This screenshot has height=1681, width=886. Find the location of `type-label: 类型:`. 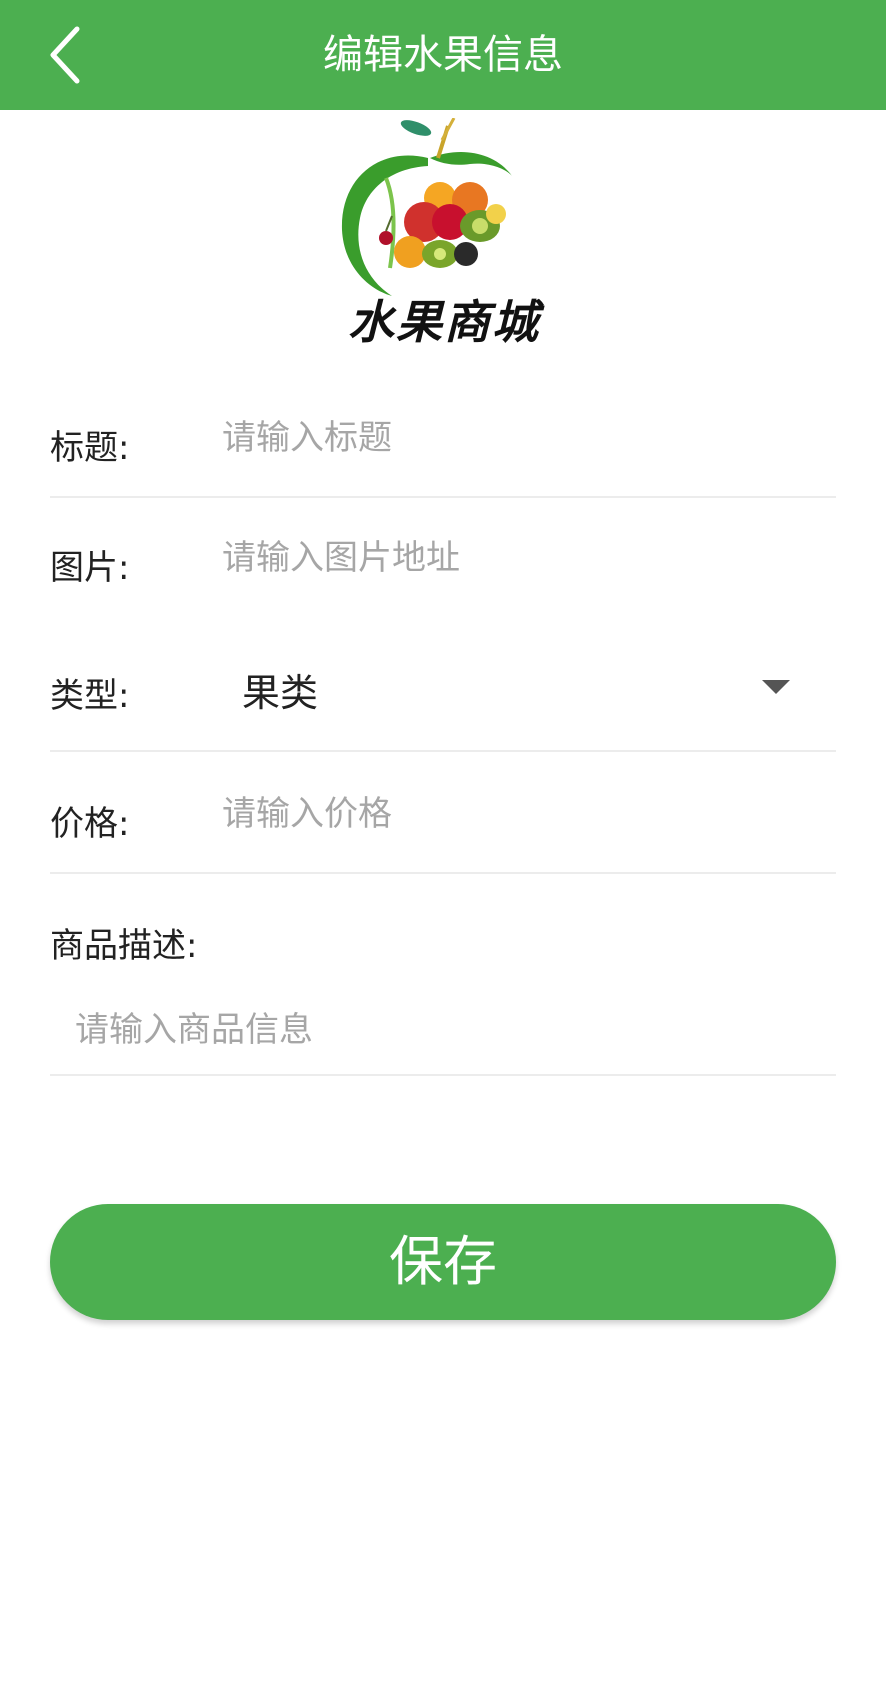

type-label: 类型: is located at coordinates (90, 696).